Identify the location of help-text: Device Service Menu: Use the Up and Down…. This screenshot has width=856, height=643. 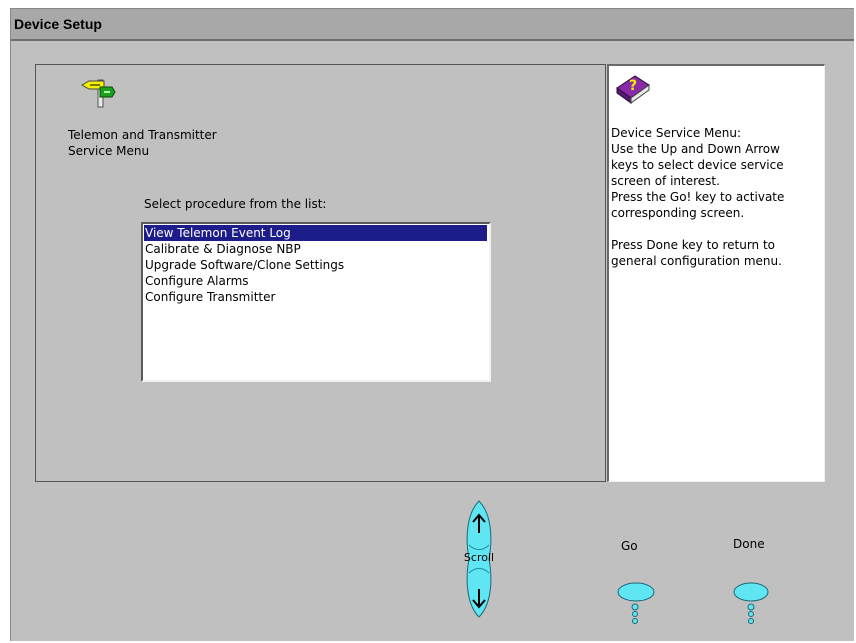
(697, 197).